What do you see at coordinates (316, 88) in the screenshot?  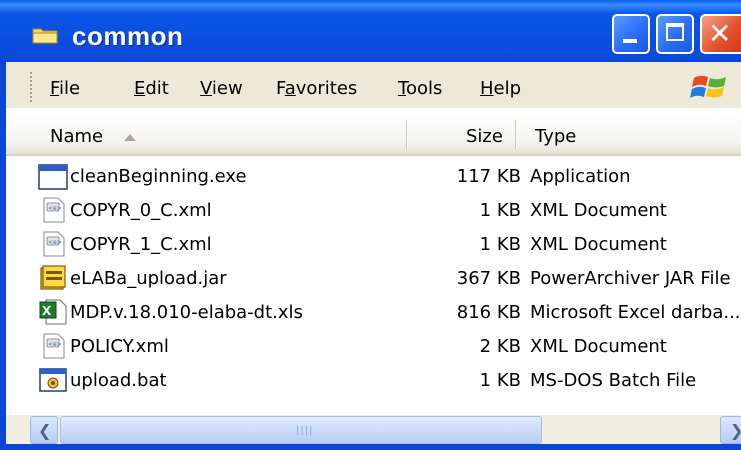 I see `menu-favorites: Favorites` at bounding box center [316, 88].